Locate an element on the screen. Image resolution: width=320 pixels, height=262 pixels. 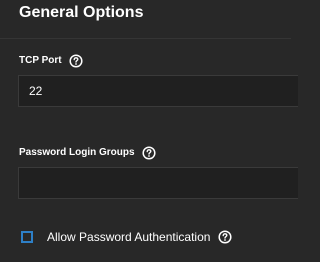
allow-password-auth-row: Allow Password Authentication is located at coordinates (126, 237).